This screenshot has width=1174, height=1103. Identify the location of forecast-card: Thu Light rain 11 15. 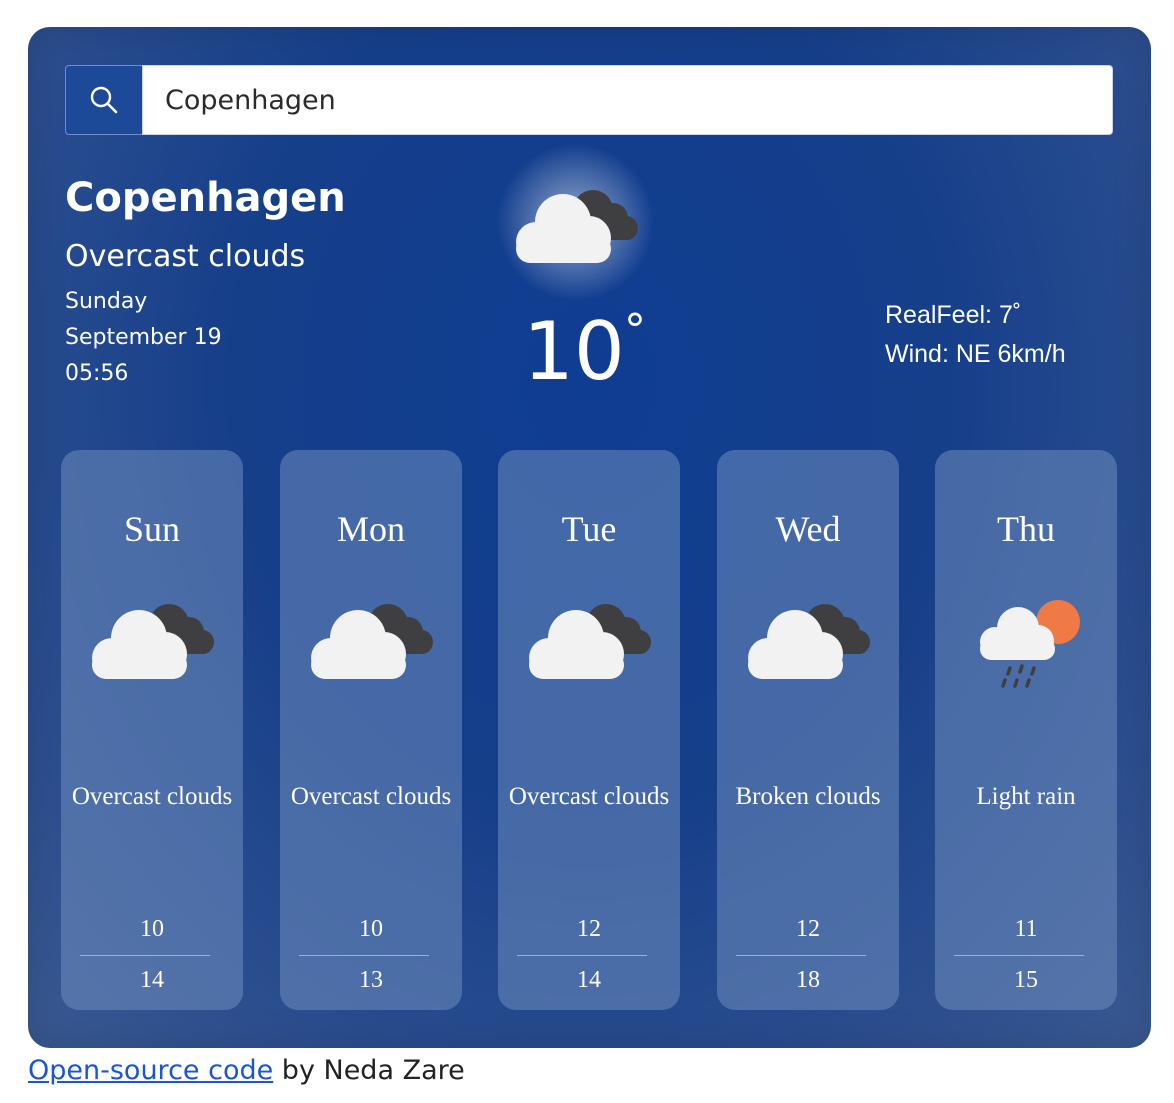
(1026, 730).